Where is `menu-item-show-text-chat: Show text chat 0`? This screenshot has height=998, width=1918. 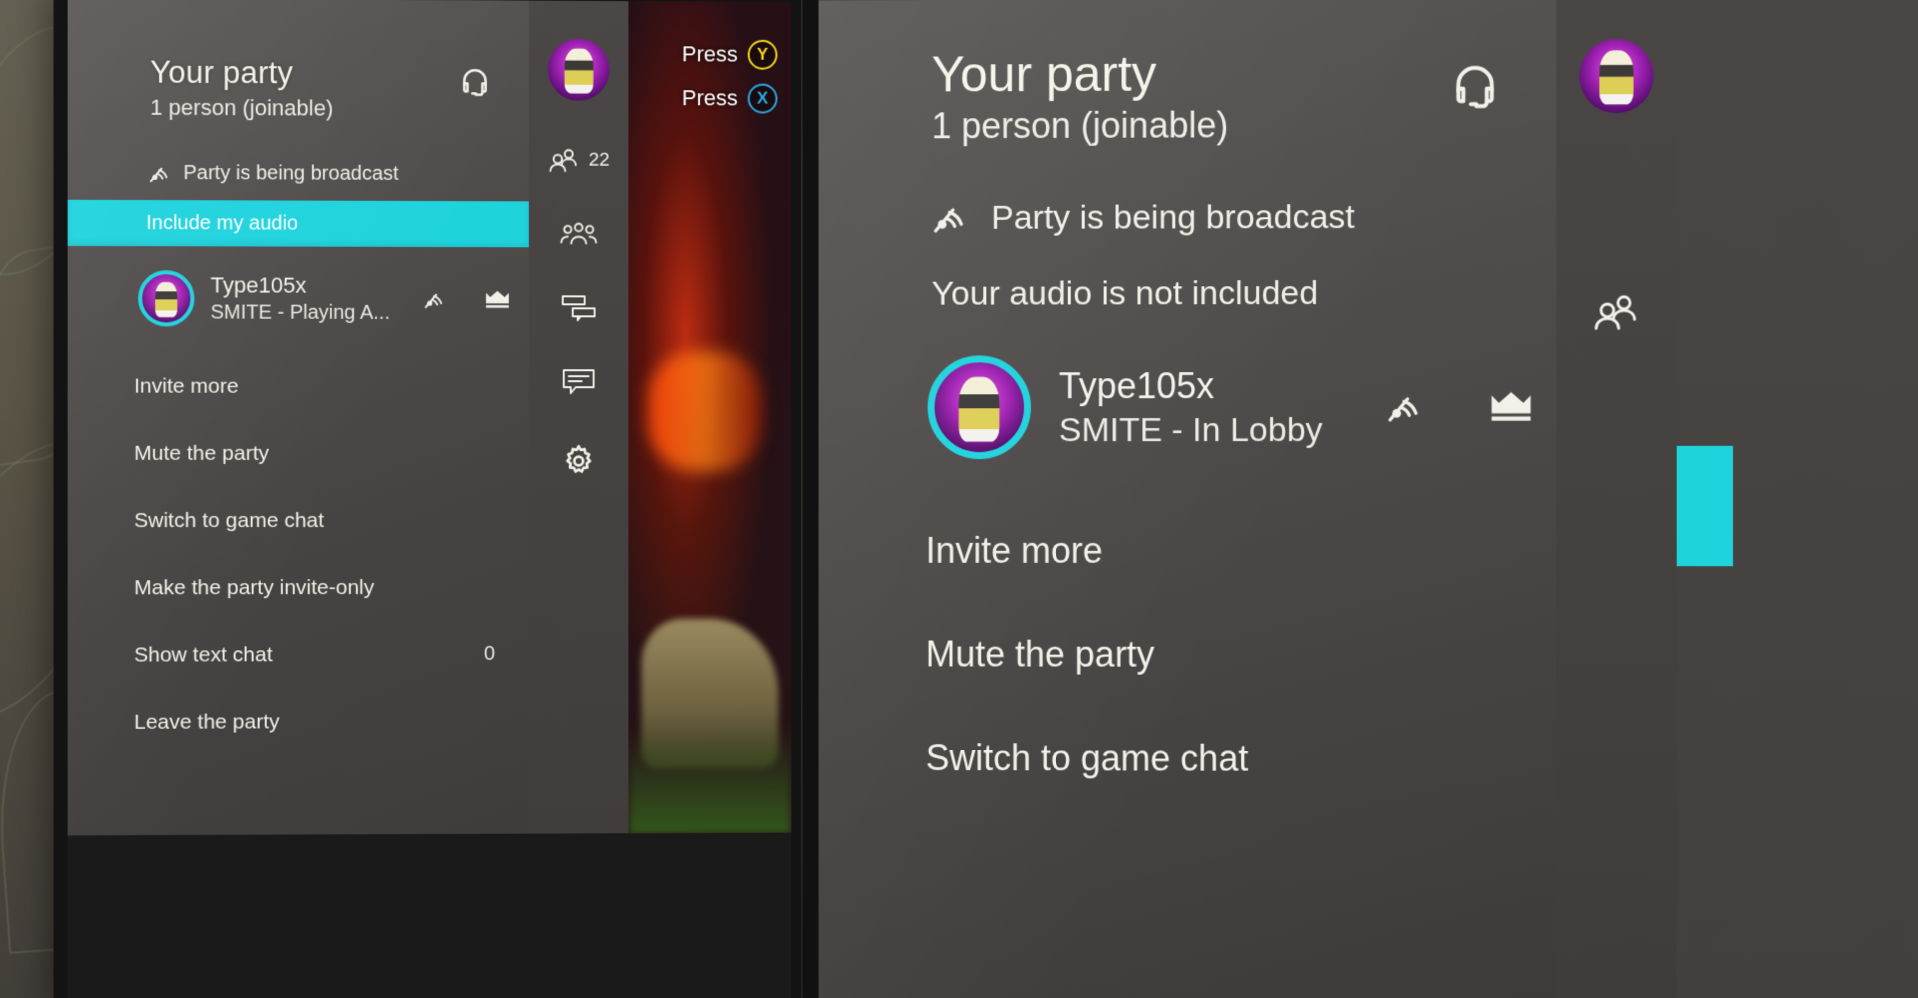 menu-item-show-text-chat: Show text chat 0 is located at coordinates (298, 655).